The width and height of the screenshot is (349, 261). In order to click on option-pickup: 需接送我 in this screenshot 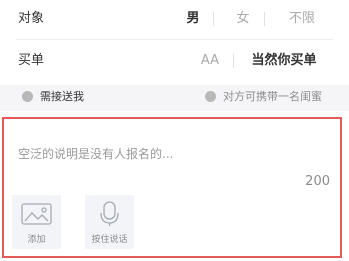, I will do `click(80, 97)`.